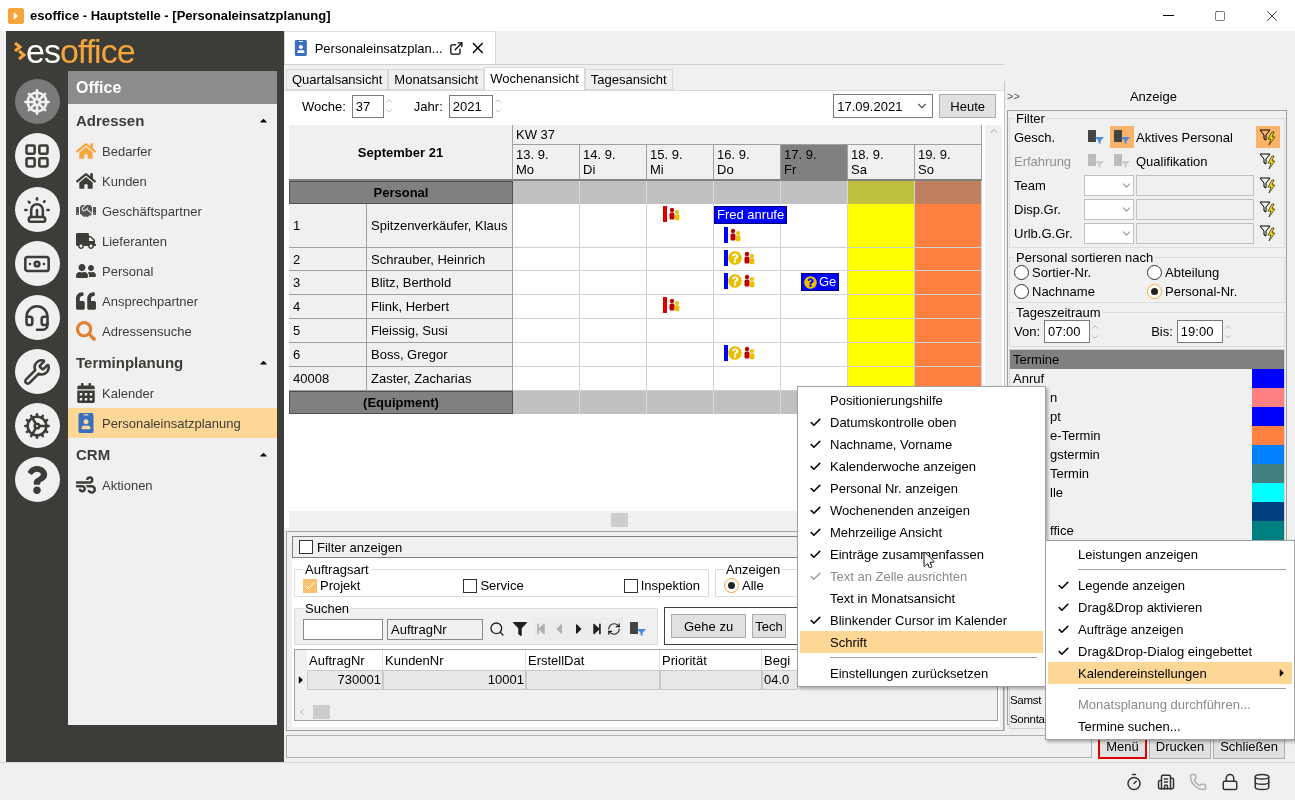  What do you see at coordinates (534, 78) in the screenshot?
I see `view-tab: Wochenansicht` at bounding box center [534, 78].